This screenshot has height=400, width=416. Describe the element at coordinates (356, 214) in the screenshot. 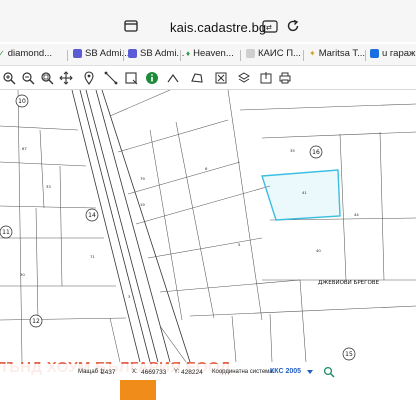

I see `parcel-number: 44` at that location.